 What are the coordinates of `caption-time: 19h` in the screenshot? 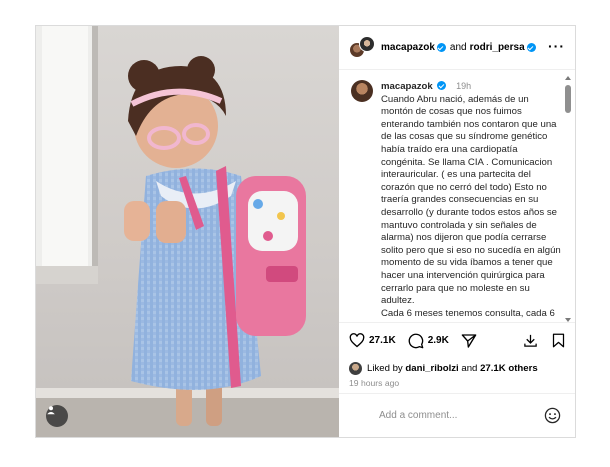 It's located at (464, 86).